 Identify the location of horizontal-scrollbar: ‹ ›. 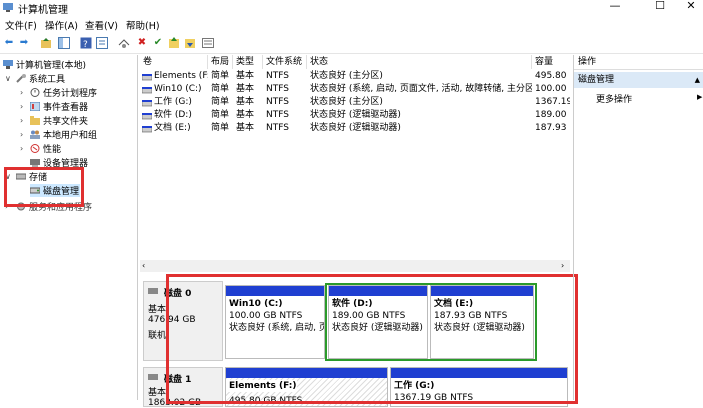
(355, 266).